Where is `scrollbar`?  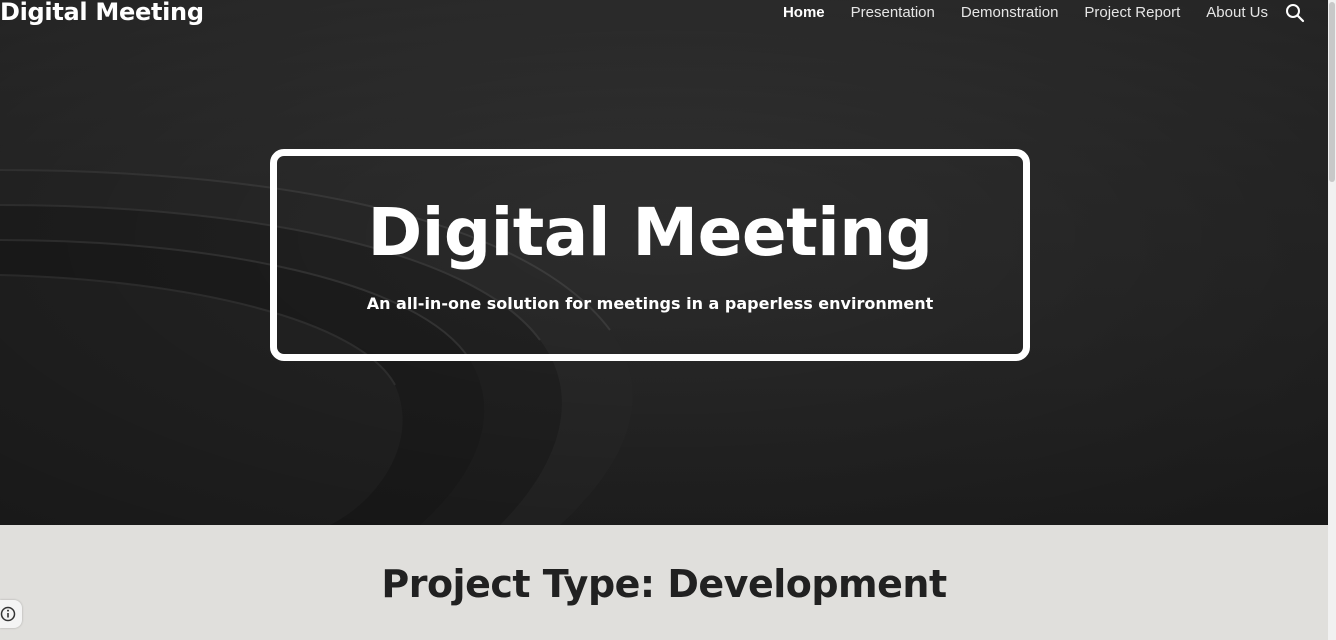 scrollbar is located at coordinates (1332, 320).